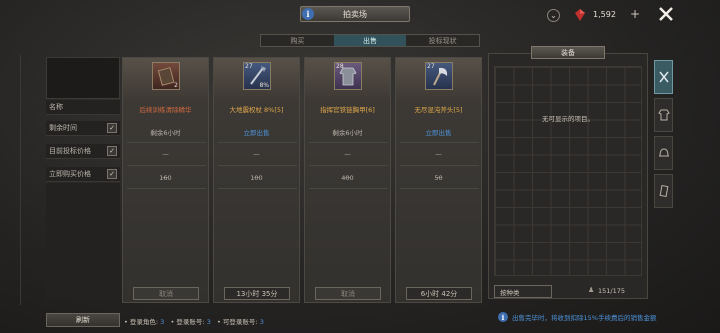 This screenshot has width=720, height=333. What do you see at coordinates (83, 241) in the screenshot?
I see `filter-panel-fill` at bounding box center [83, 241].